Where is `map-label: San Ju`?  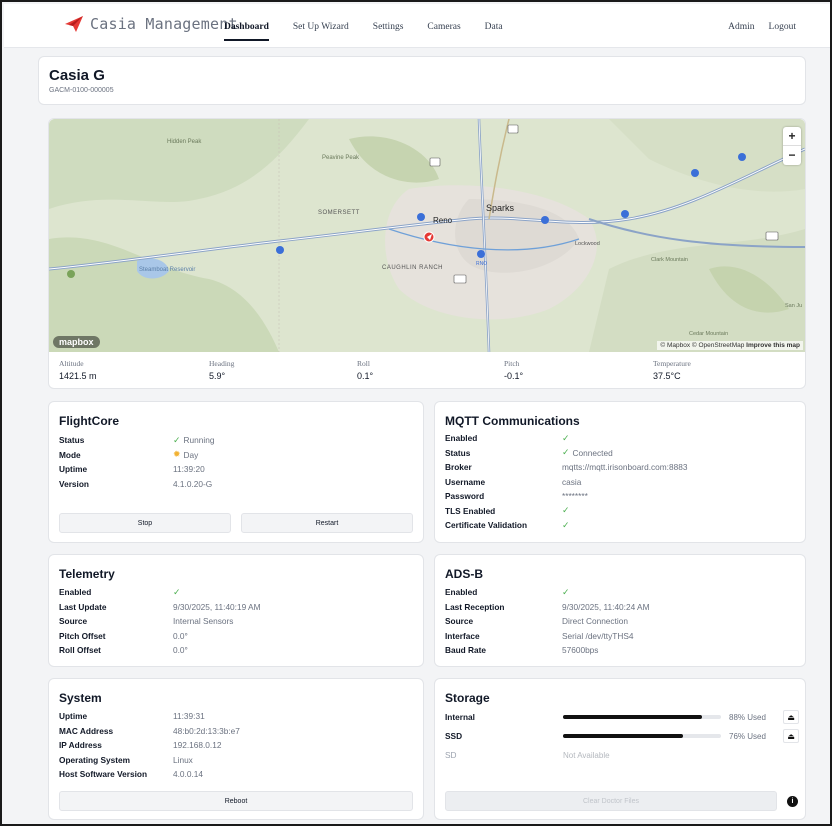 map-label: San Ju is located at coordinates (793, 306).